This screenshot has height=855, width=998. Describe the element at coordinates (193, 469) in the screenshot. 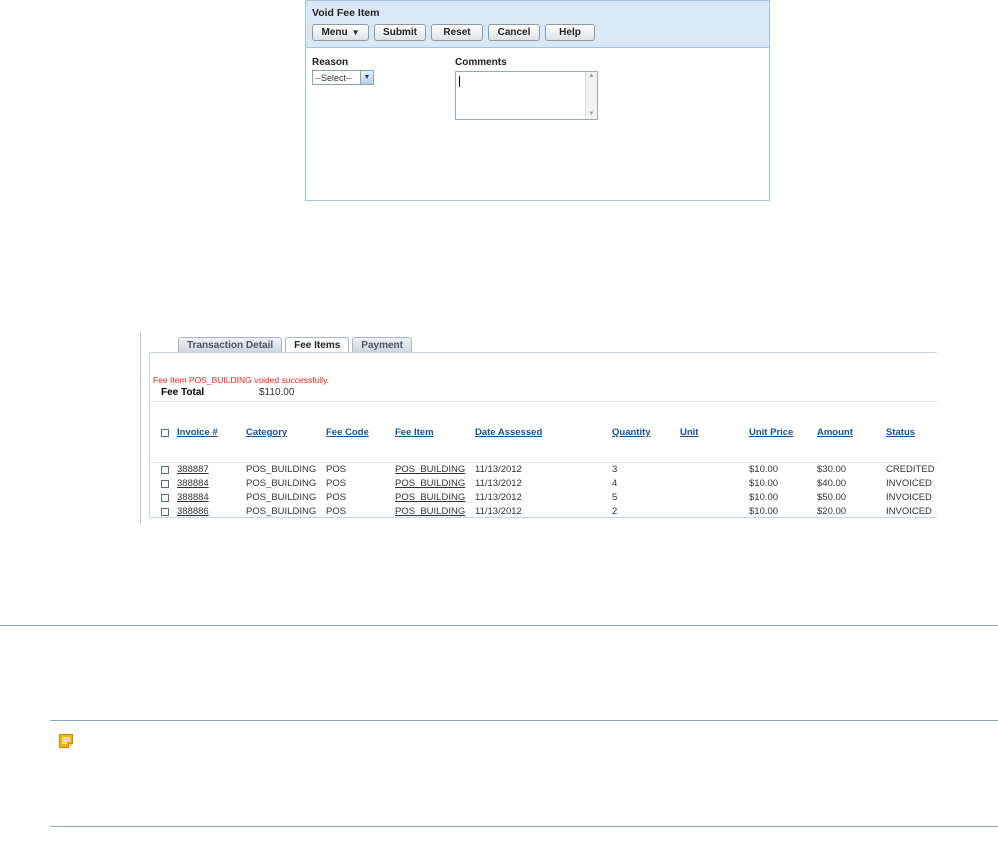

I see `invoice-link: 388887` at that location.